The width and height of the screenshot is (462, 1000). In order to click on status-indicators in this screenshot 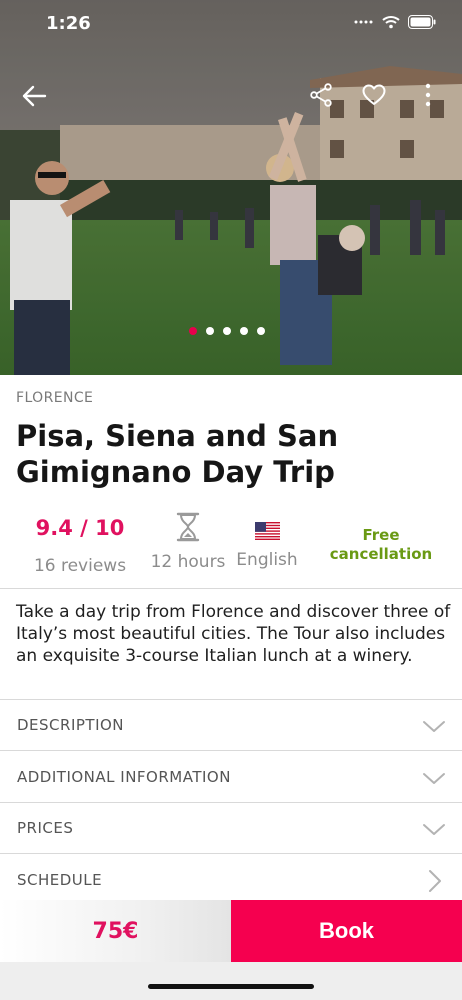, I will do `click(395, 22)`.